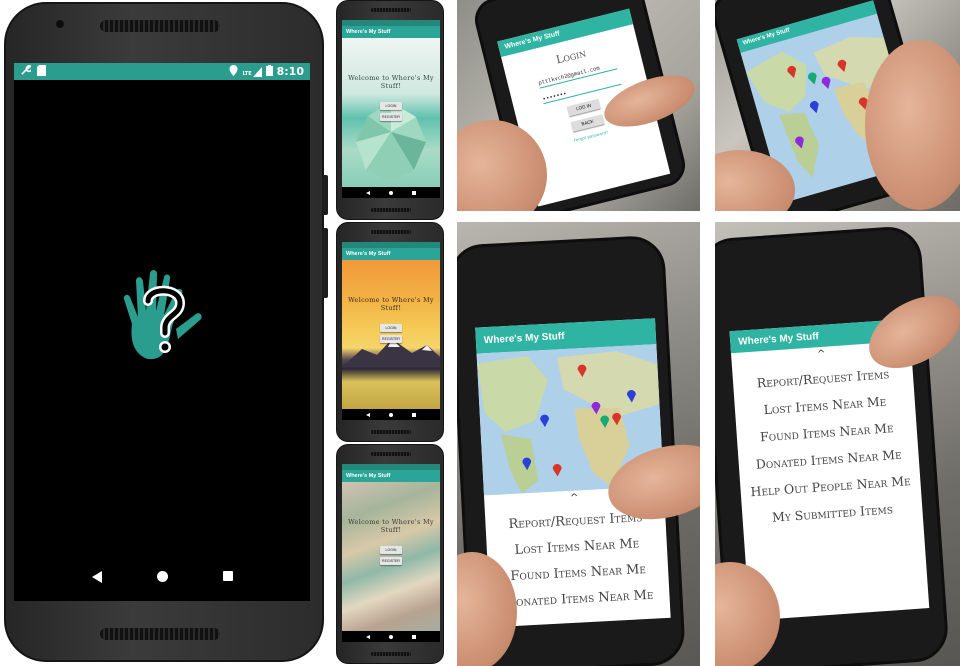 The image size is (960, 666). Describe the element at coordinates (60, 24) in the screenshot. I see `front-camera` at that location.